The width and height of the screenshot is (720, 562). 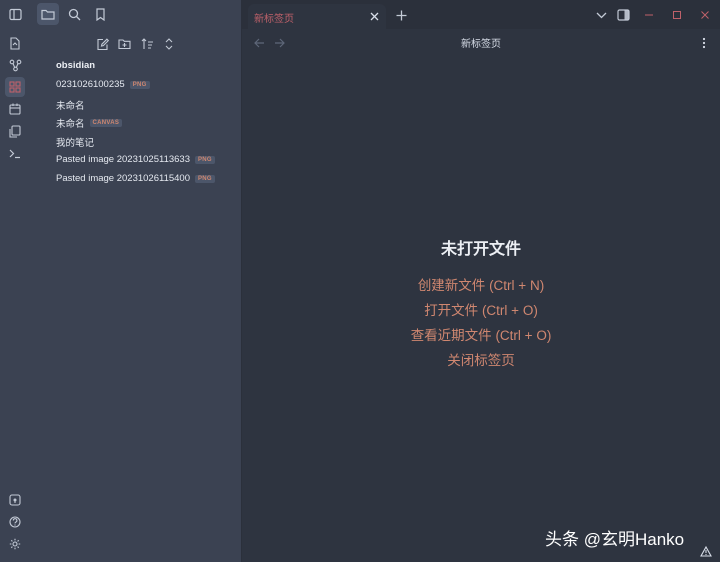 What do you see at coordinates (481, 309) in the screenshot?
I see `open-file-link: 打开文件 (Ctrl + O)` at bounding box center [481, 309].